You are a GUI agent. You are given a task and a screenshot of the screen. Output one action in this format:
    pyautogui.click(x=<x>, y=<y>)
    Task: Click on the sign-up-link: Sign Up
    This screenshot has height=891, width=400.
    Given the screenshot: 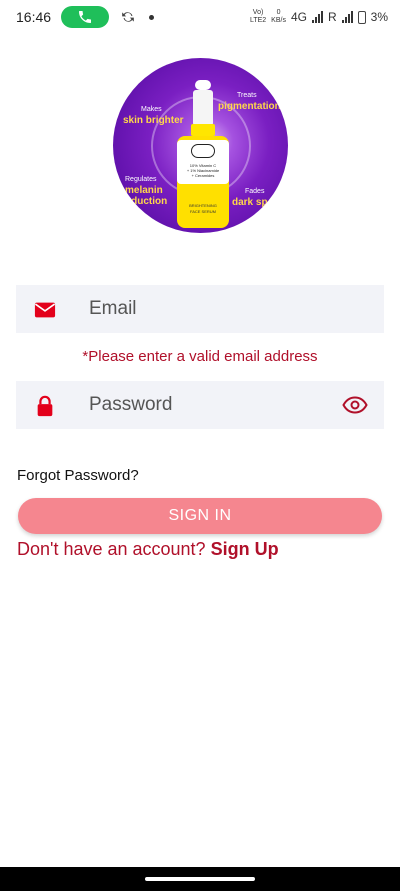 What is the action you would take?
    pyautogui.click(x=245, y=549)
    